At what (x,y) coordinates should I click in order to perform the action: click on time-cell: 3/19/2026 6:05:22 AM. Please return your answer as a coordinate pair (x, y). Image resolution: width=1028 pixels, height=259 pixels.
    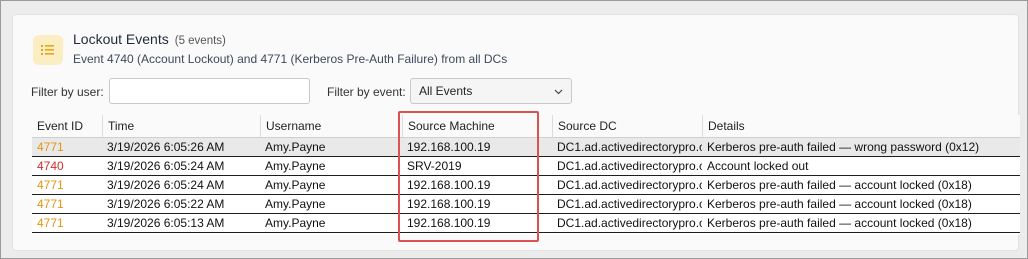
    Looking at the image, I should click on (166, 204).